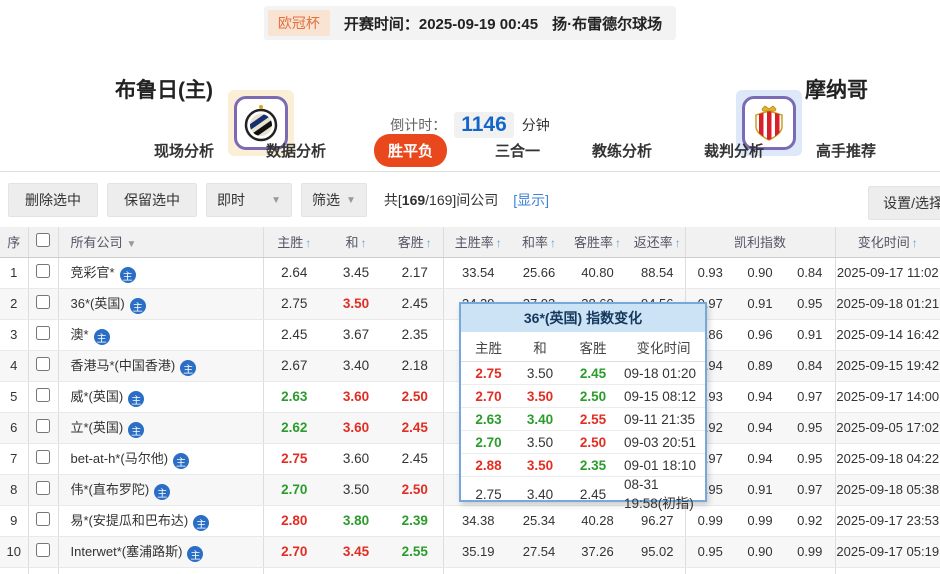  Describe the element at coordinates (161, 490) in the screenshot. I see `company-name: 伟*(直布罗陀) 主` at that location.